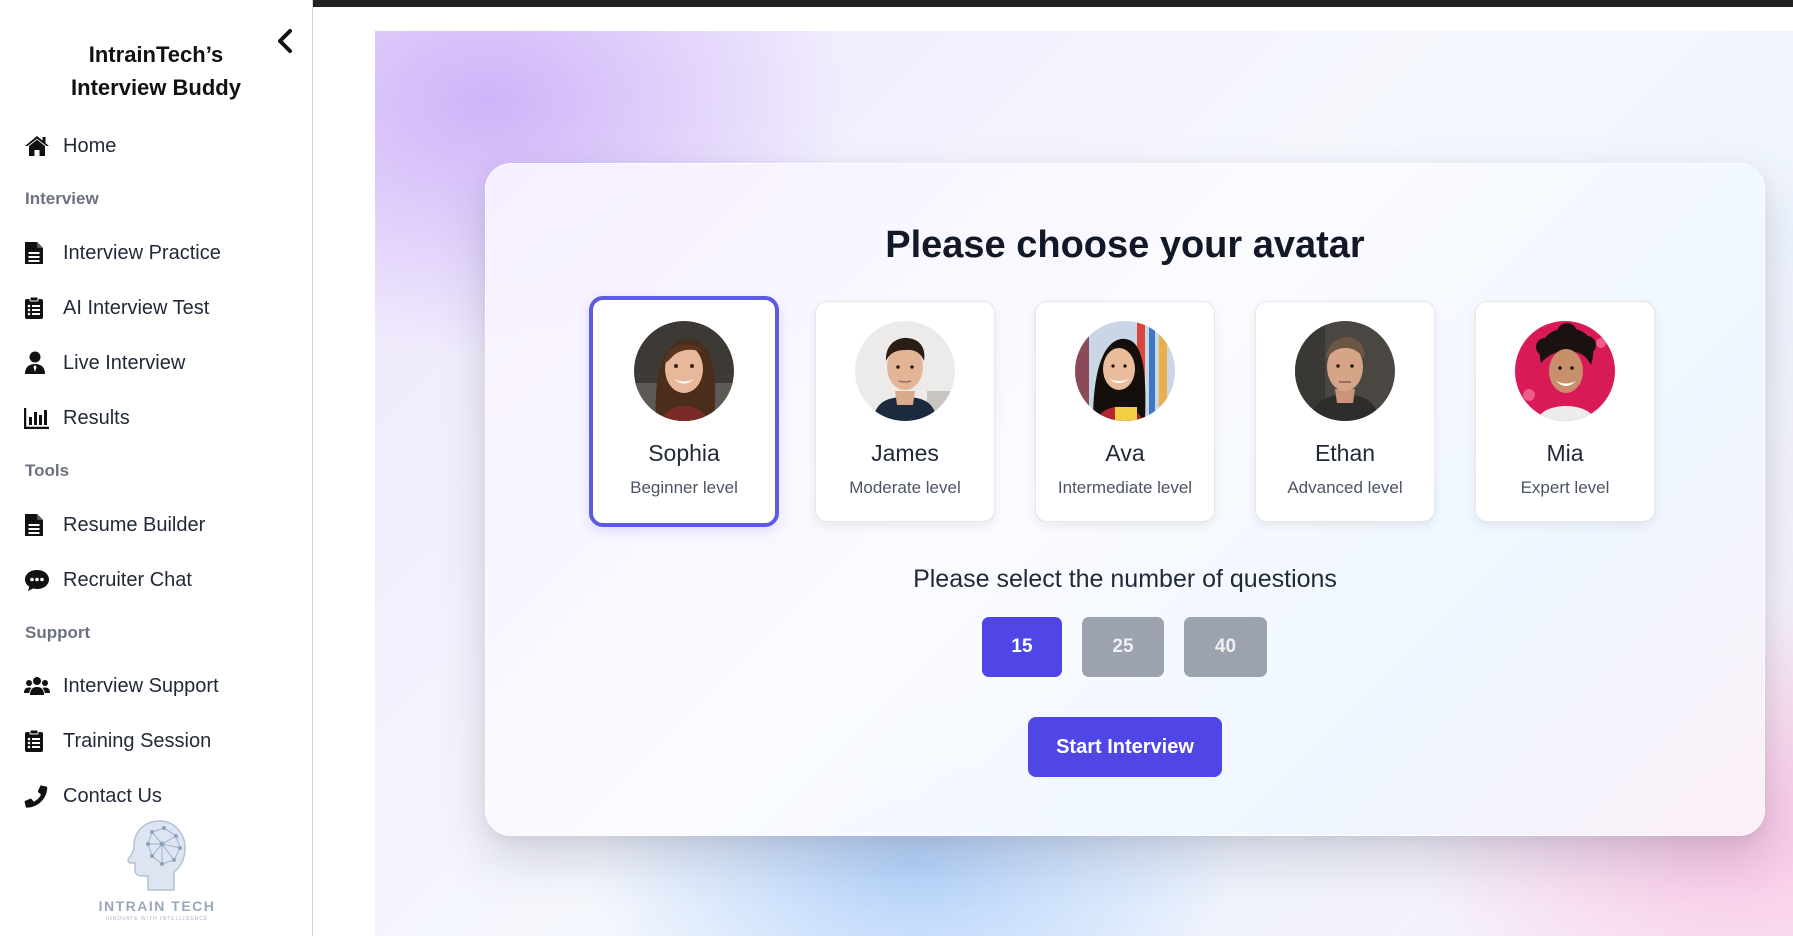 This screenshot has width=1793, height=936. I want to click on top-bar, so click(1053, 3).